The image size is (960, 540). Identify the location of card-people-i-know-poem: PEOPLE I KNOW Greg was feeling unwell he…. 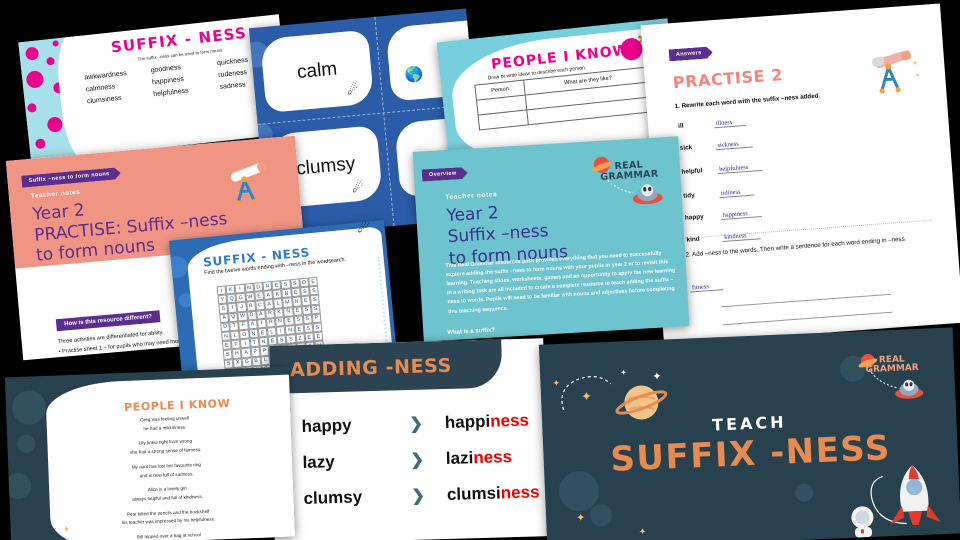
(150, 453).